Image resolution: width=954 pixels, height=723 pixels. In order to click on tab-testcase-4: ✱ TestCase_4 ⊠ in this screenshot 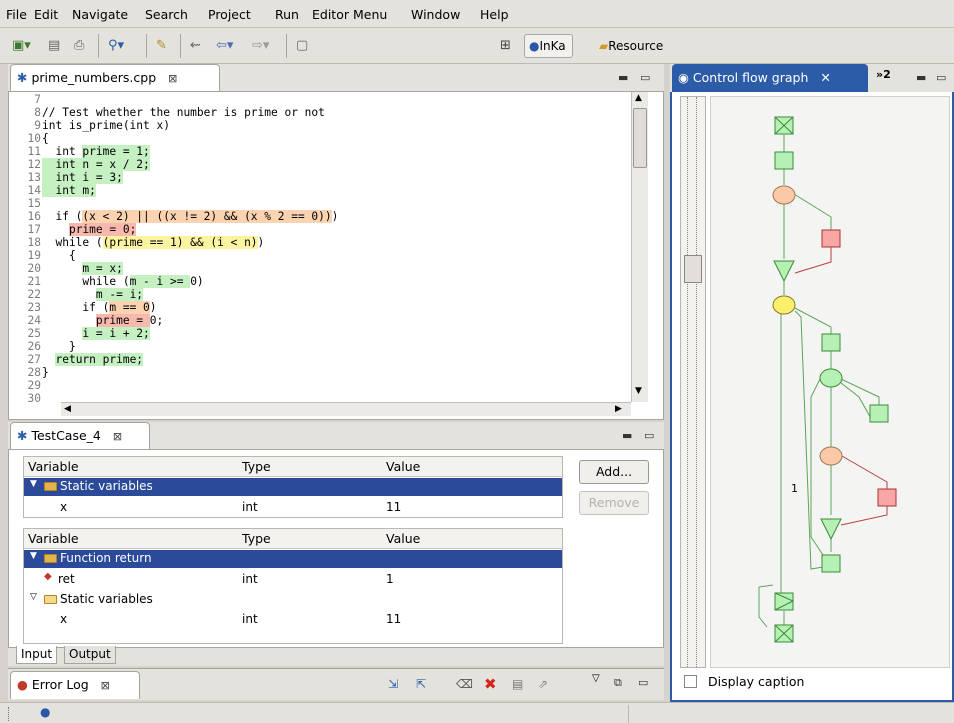, I will do `click(80, 436)`.